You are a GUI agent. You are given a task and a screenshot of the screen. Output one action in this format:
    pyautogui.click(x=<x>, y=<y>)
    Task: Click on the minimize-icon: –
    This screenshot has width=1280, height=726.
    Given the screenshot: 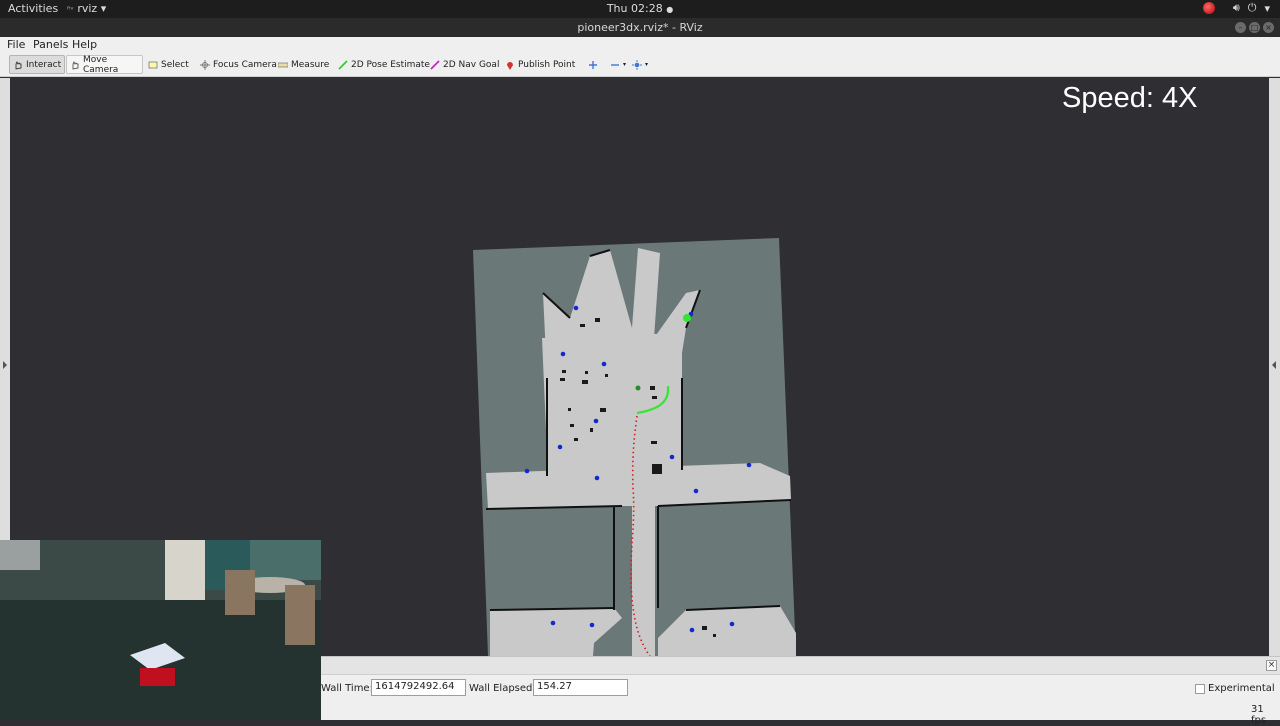 What is the action you would take?
    pyautogui.click(x=1240, y=27)
    